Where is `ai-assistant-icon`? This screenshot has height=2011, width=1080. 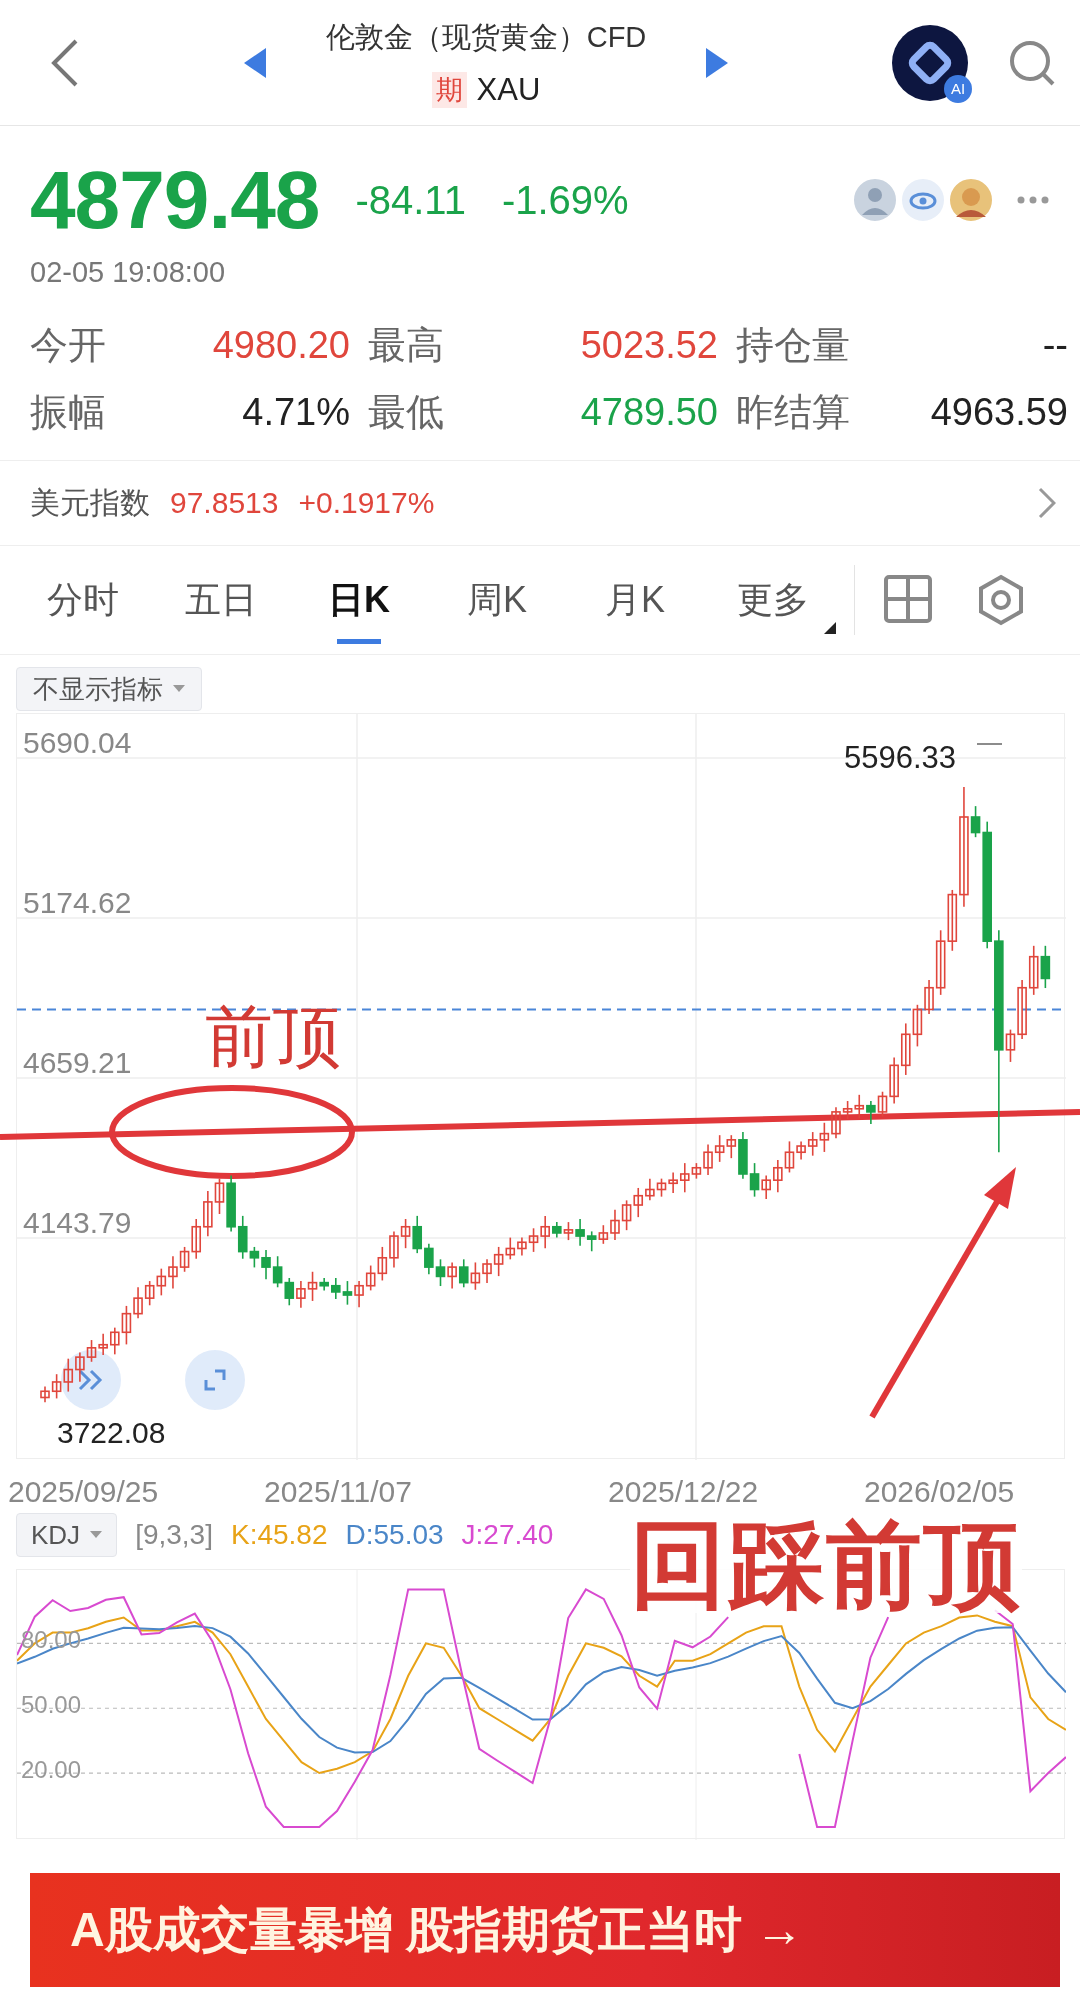 ai-assistant-icon is located at coordinates (930, 62).